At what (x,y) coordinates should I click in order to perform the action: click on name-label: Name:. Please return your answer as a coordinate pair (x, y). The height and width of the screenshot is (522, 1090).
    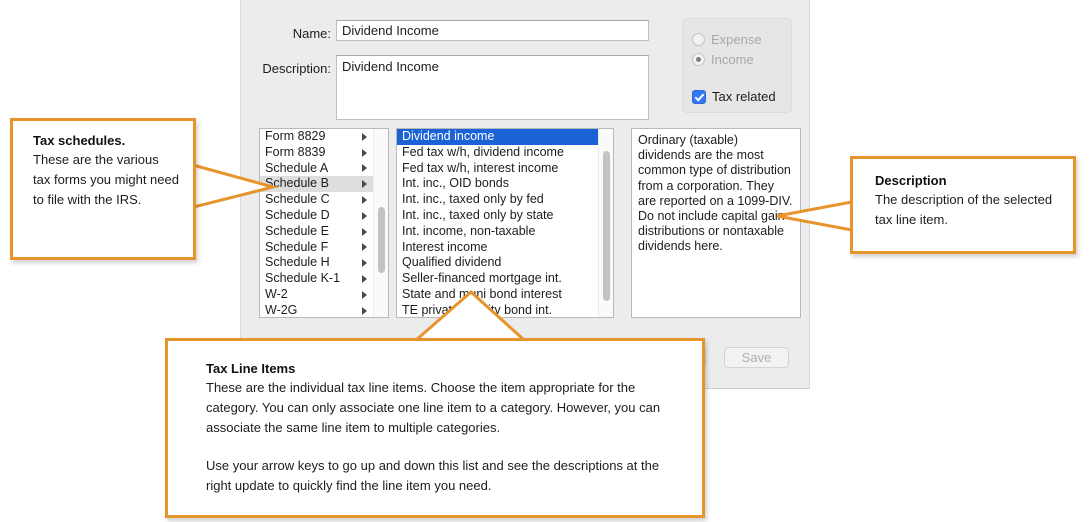
    Looking at the image, I should click on (311, 33).